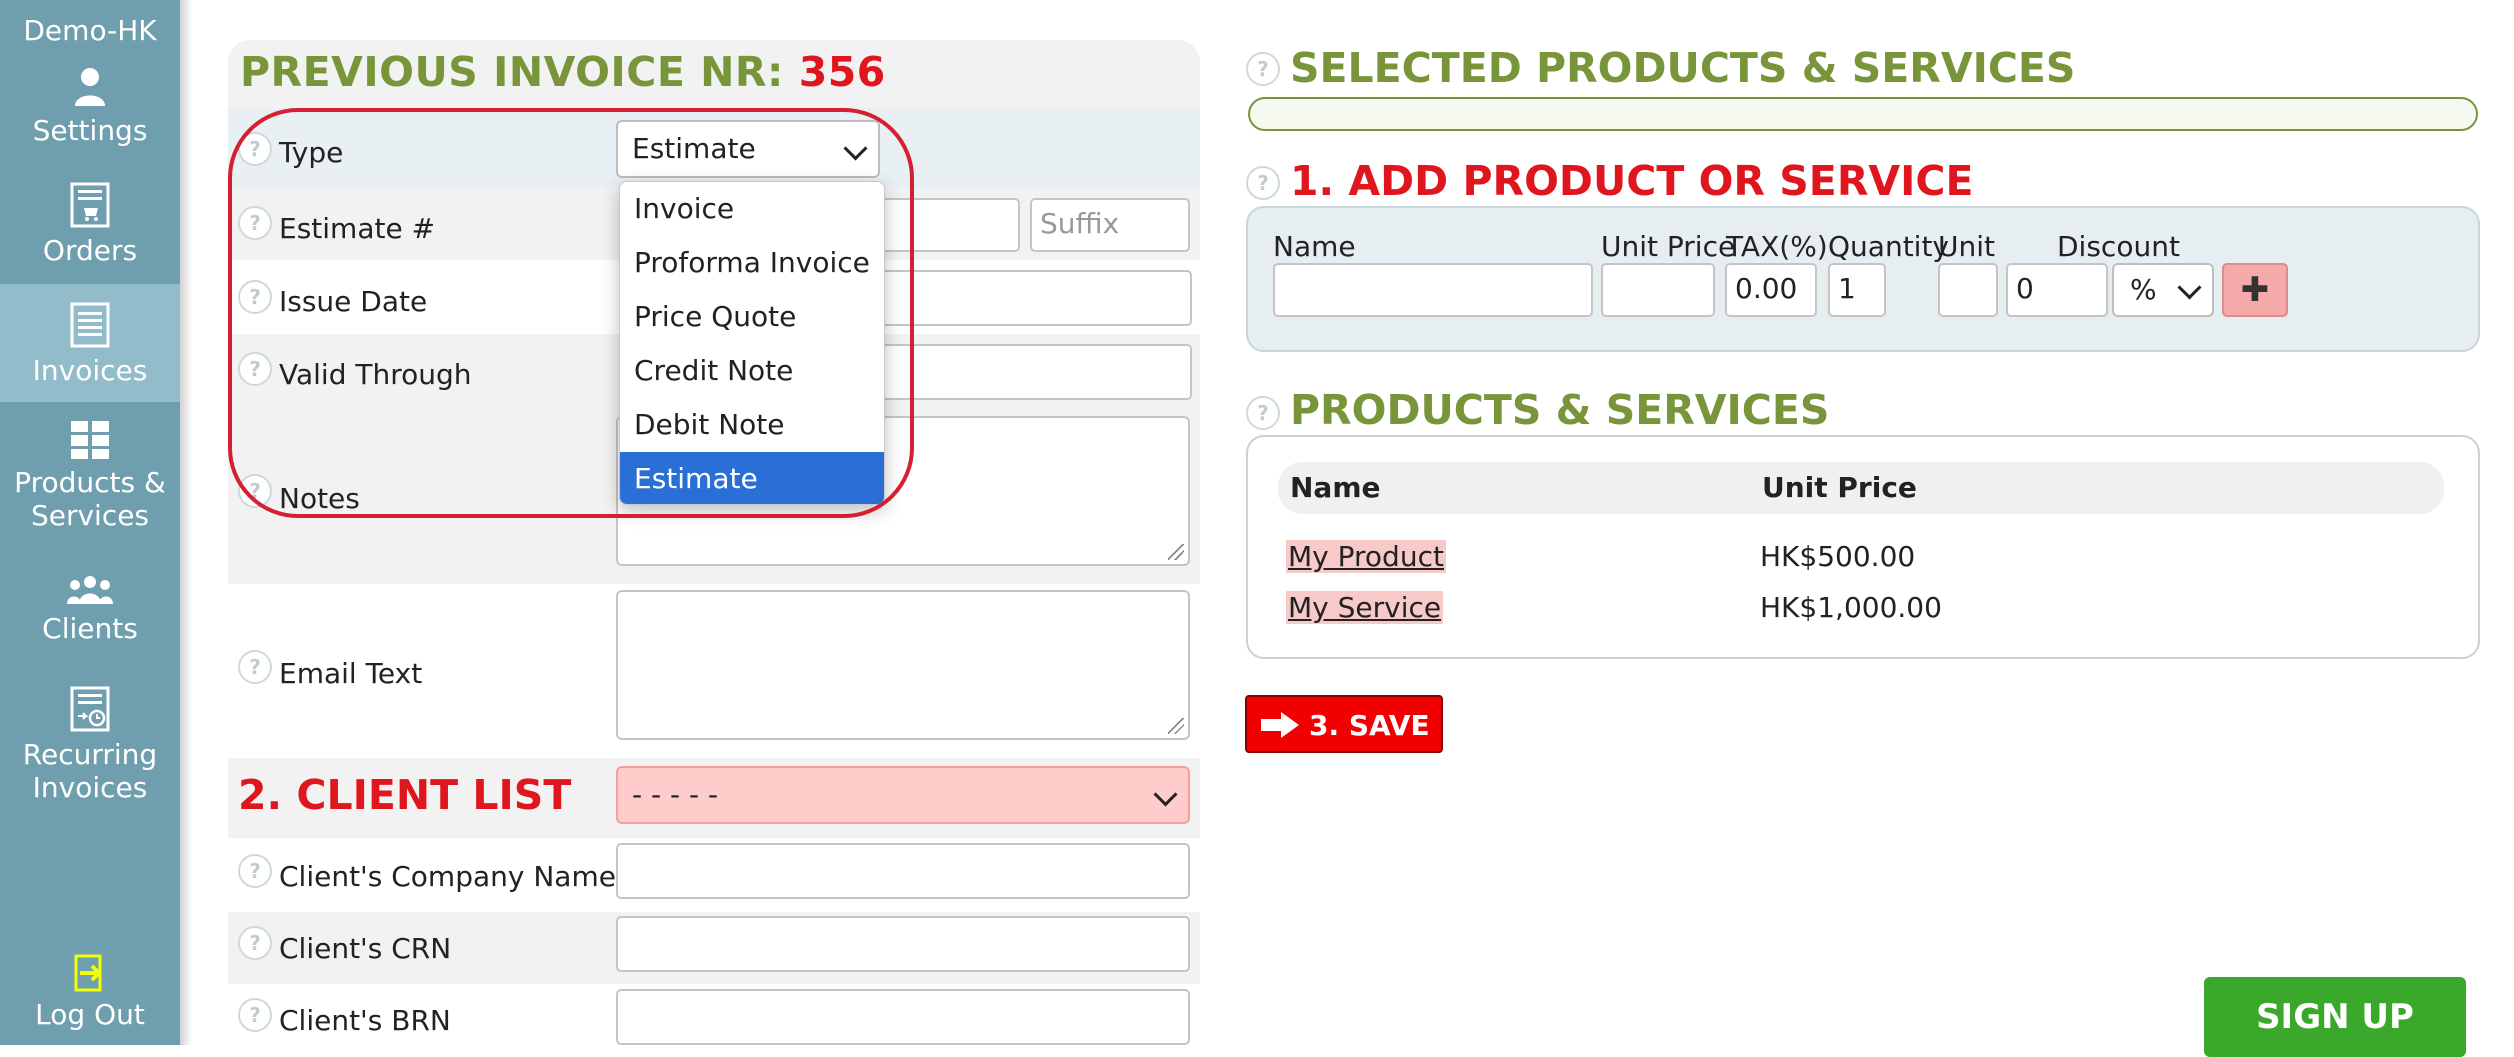 The height and width of the screenshot is (1057, 2514). I want to click on tax-input: 0.00, so click(1771, 290).